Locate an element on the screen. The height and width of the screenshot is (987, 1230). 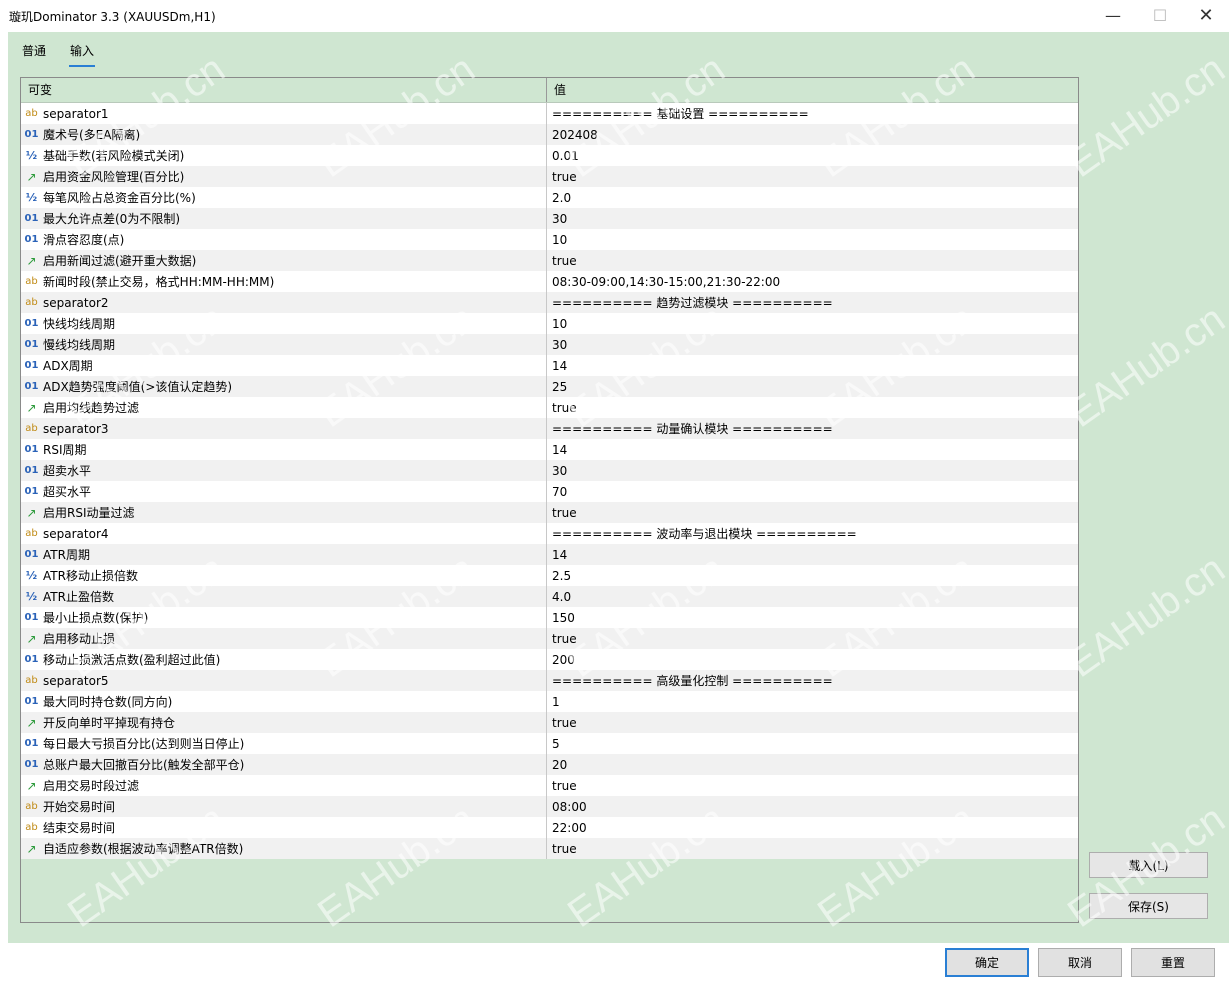
parameter-name: 快线均线周期 is located at coordinates (79, 324).